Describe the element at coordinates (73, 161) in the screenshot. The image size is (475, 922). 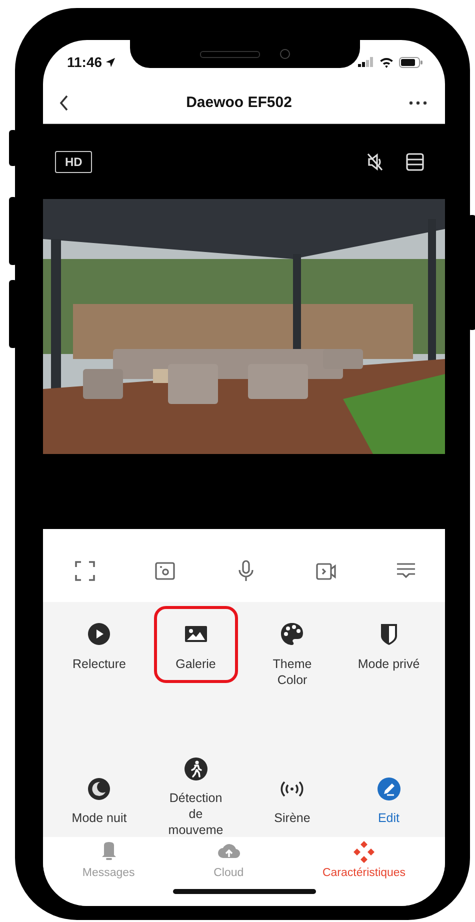
I see `quality-button: HD` at that location.